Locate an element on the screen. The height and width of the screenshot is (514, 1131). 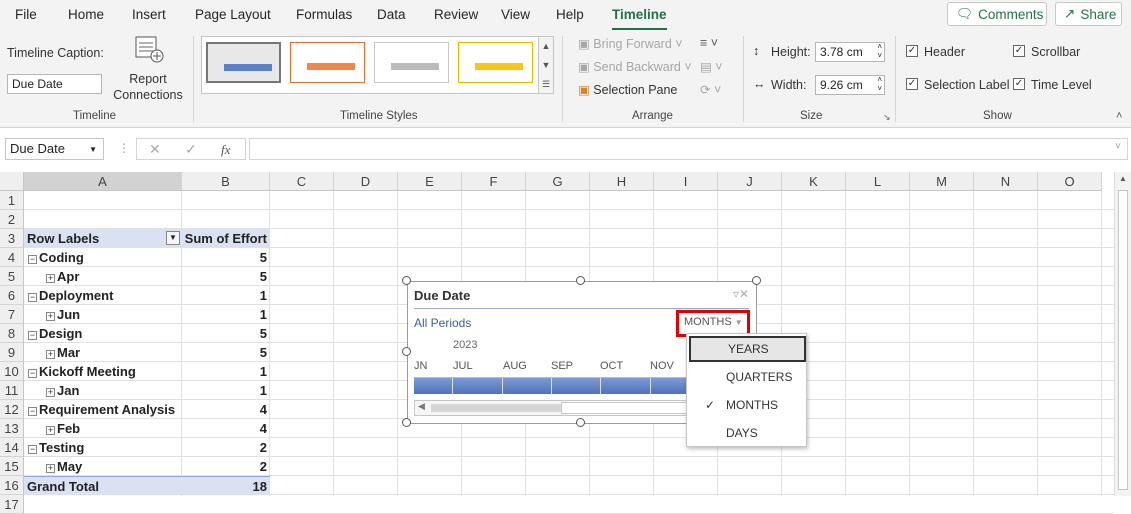
menu-item-days: DAYS is located at coordinates (747, 433).